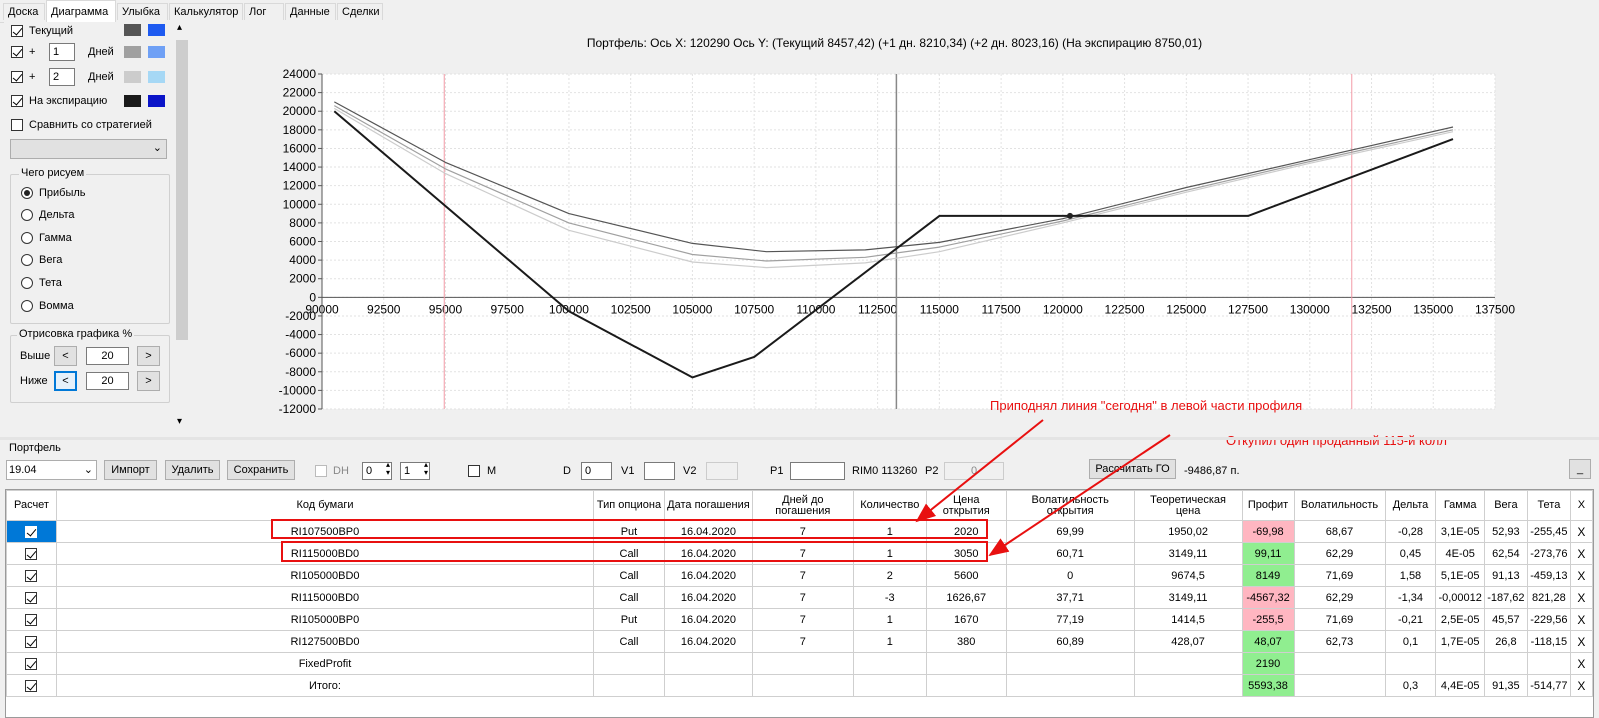 The width and height of the screenshot is (1599, 718). What do you see at coordinates (1410, 505) in the screenshot?
I see `col-header: Дельта` at bounding box center [1410, 505].